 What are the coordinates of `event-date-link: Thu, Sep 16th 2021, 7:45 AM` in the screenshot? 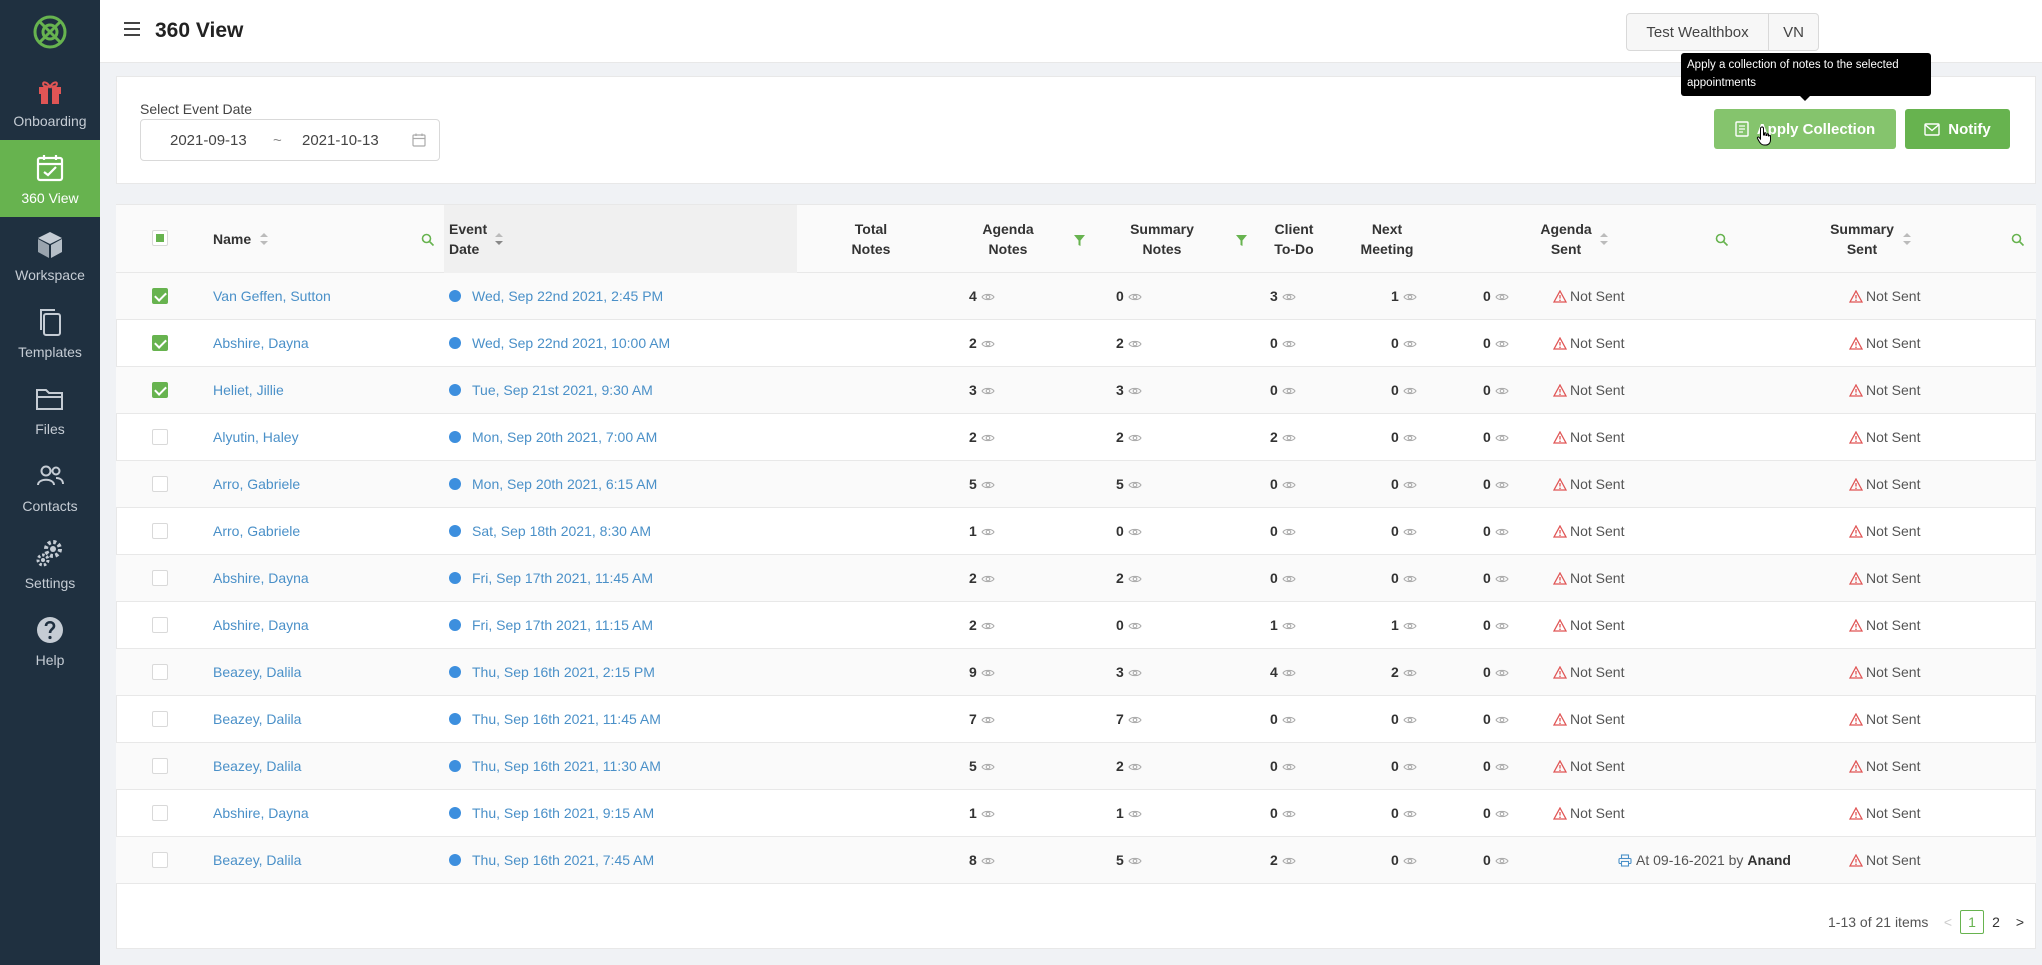 It's located at (563, 860).